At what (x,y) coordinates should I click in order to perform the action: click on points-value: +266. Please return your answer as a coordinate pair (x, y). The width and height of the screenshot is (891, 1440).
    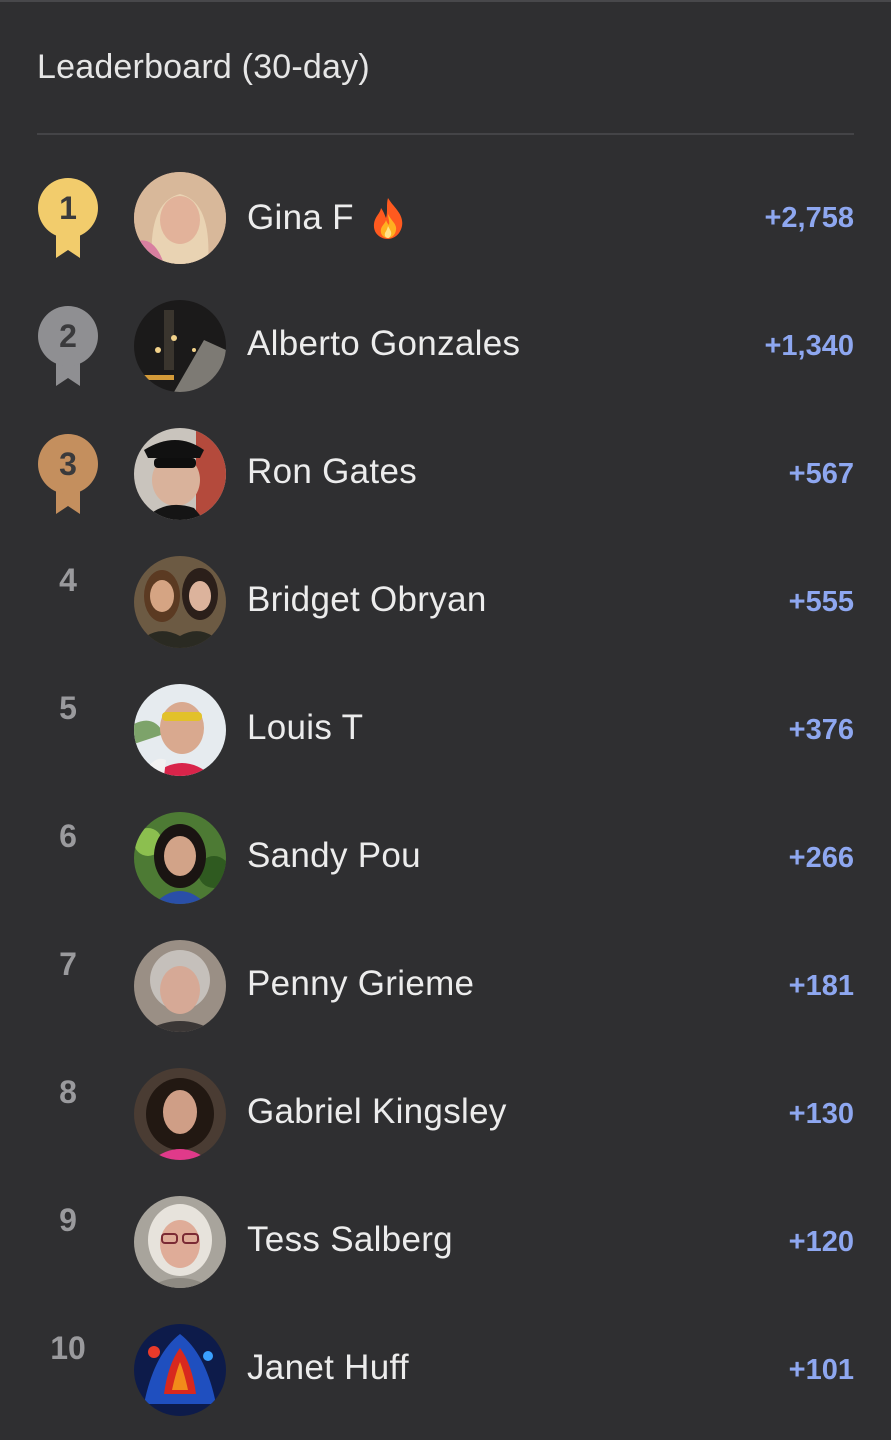
    Looking at the image, I should click on (821, 858).